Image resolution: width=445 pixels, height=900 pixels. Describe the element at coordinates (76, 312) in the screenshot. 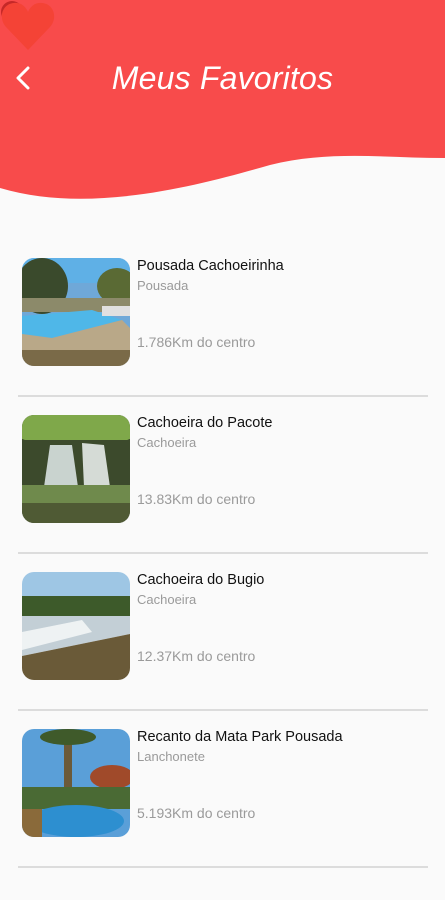

I see `pool-photo` at that location.